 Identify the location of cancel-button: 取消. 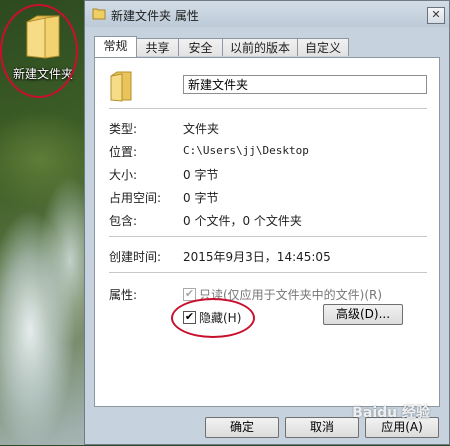
(322, 427).